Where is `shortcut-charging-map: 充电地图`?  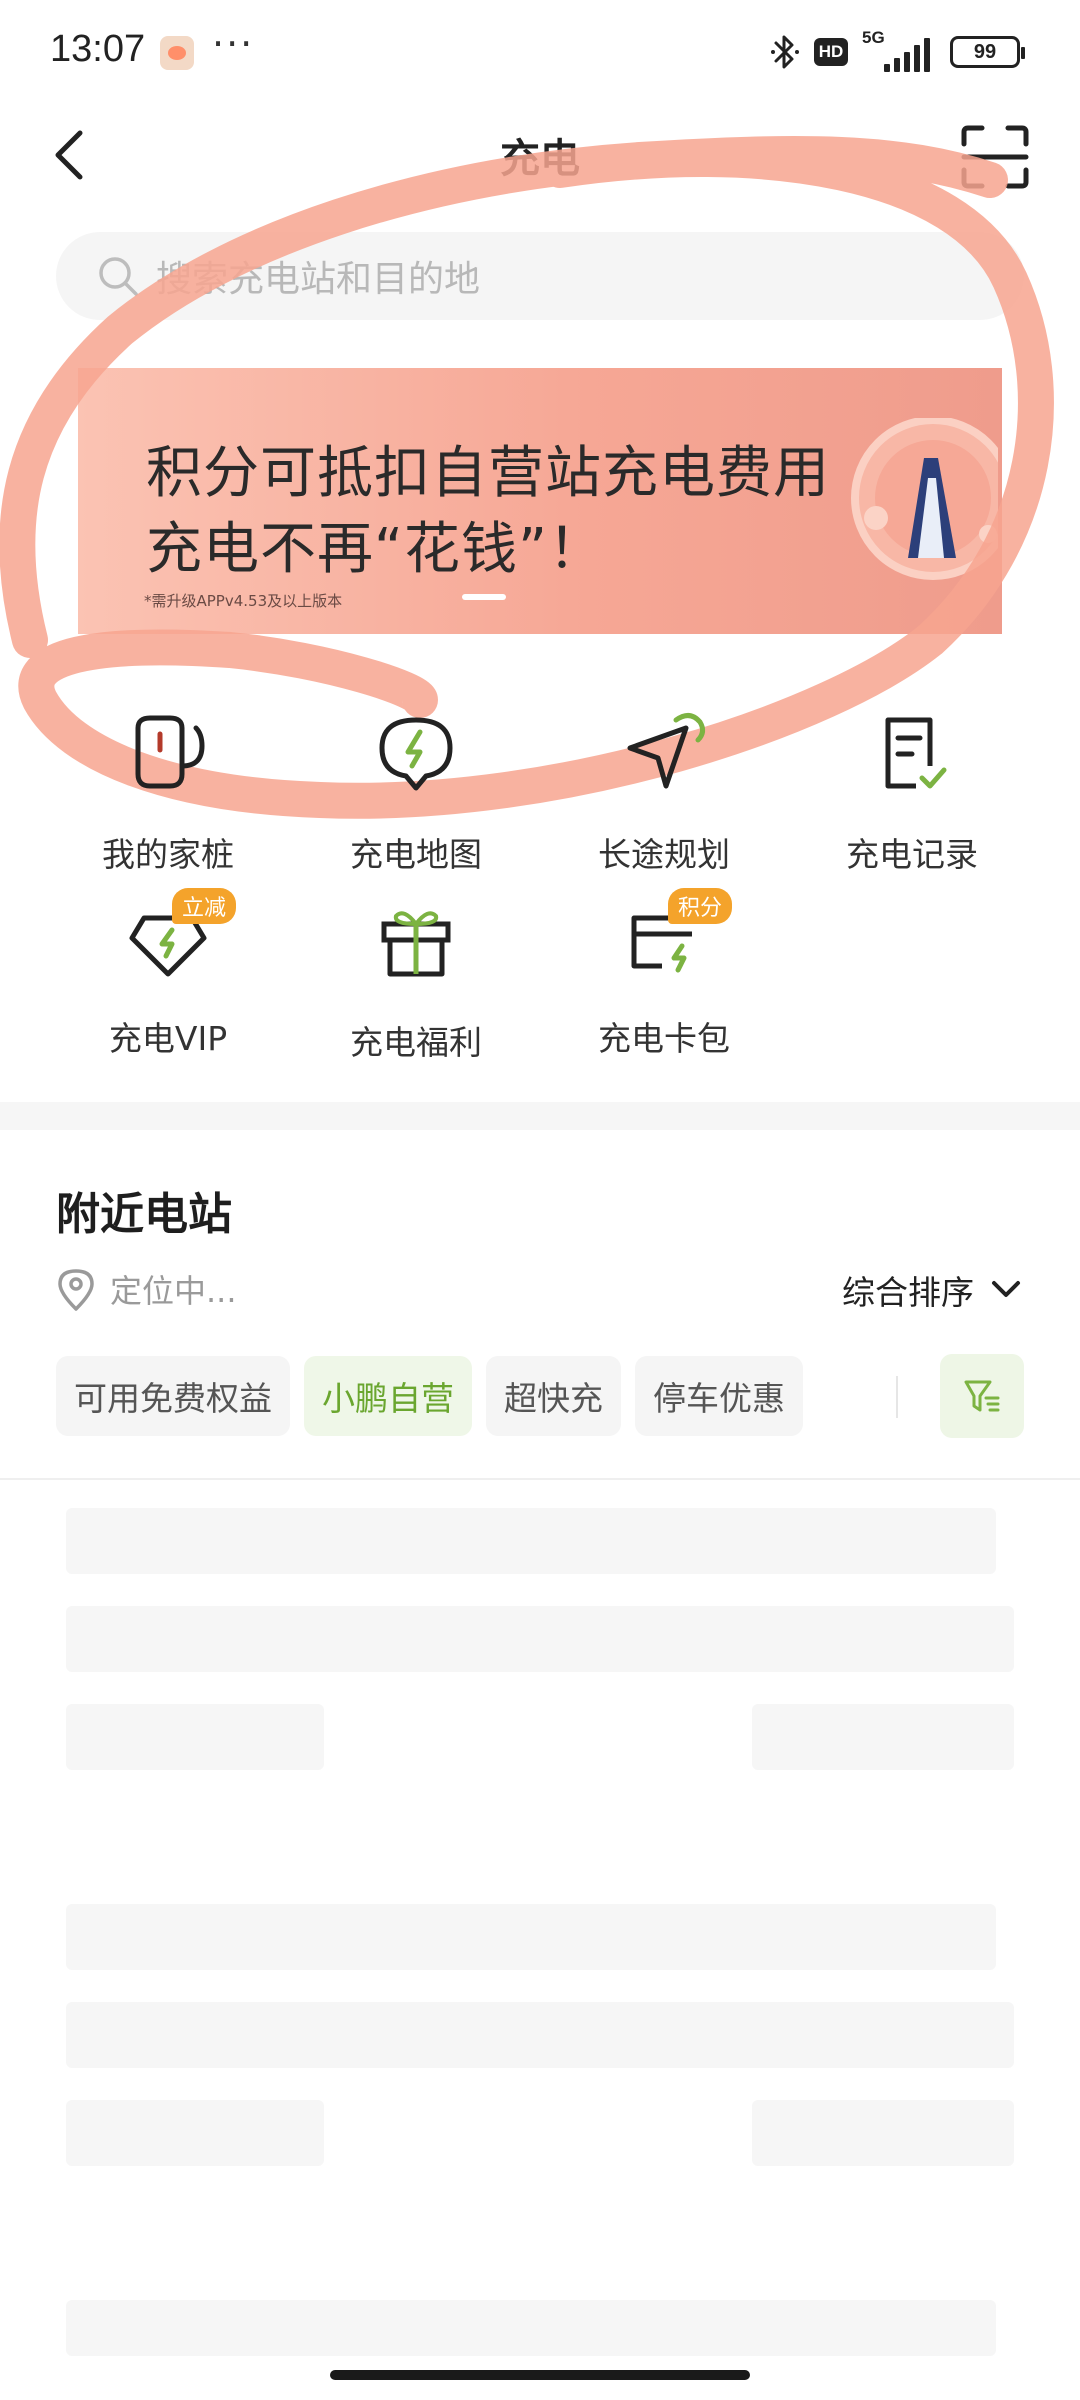 shortcut-charging-map: 充电地图 is located at coordinates (416, 791).